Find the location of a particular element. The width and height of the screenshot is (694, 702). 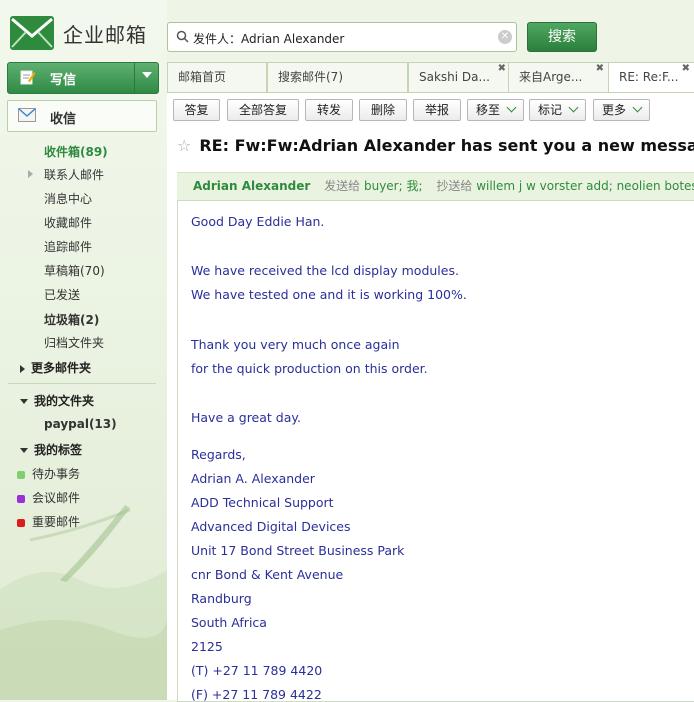

sidebar-landscape-decoration is located at coordinates (83, 602).